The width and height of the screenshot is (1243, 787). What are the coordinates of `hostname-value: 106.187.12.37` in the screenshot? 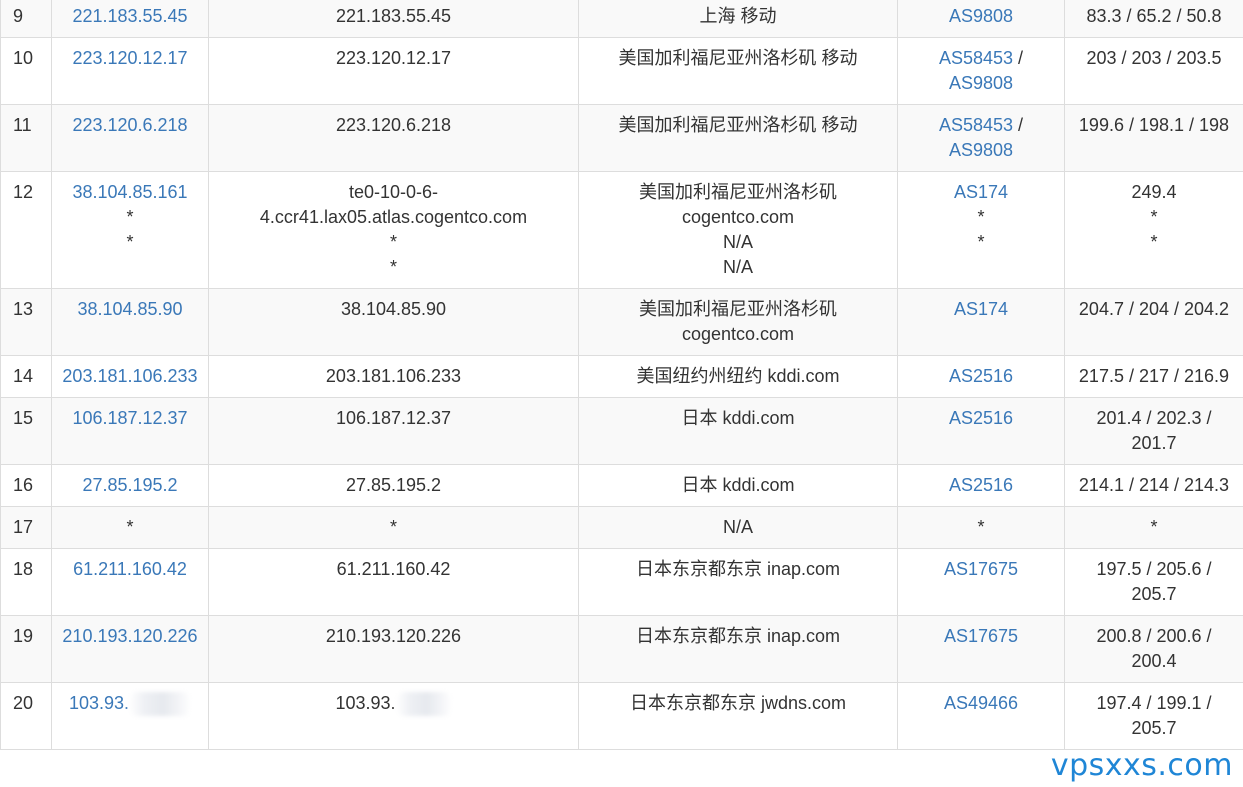 It's located at (393, 418).